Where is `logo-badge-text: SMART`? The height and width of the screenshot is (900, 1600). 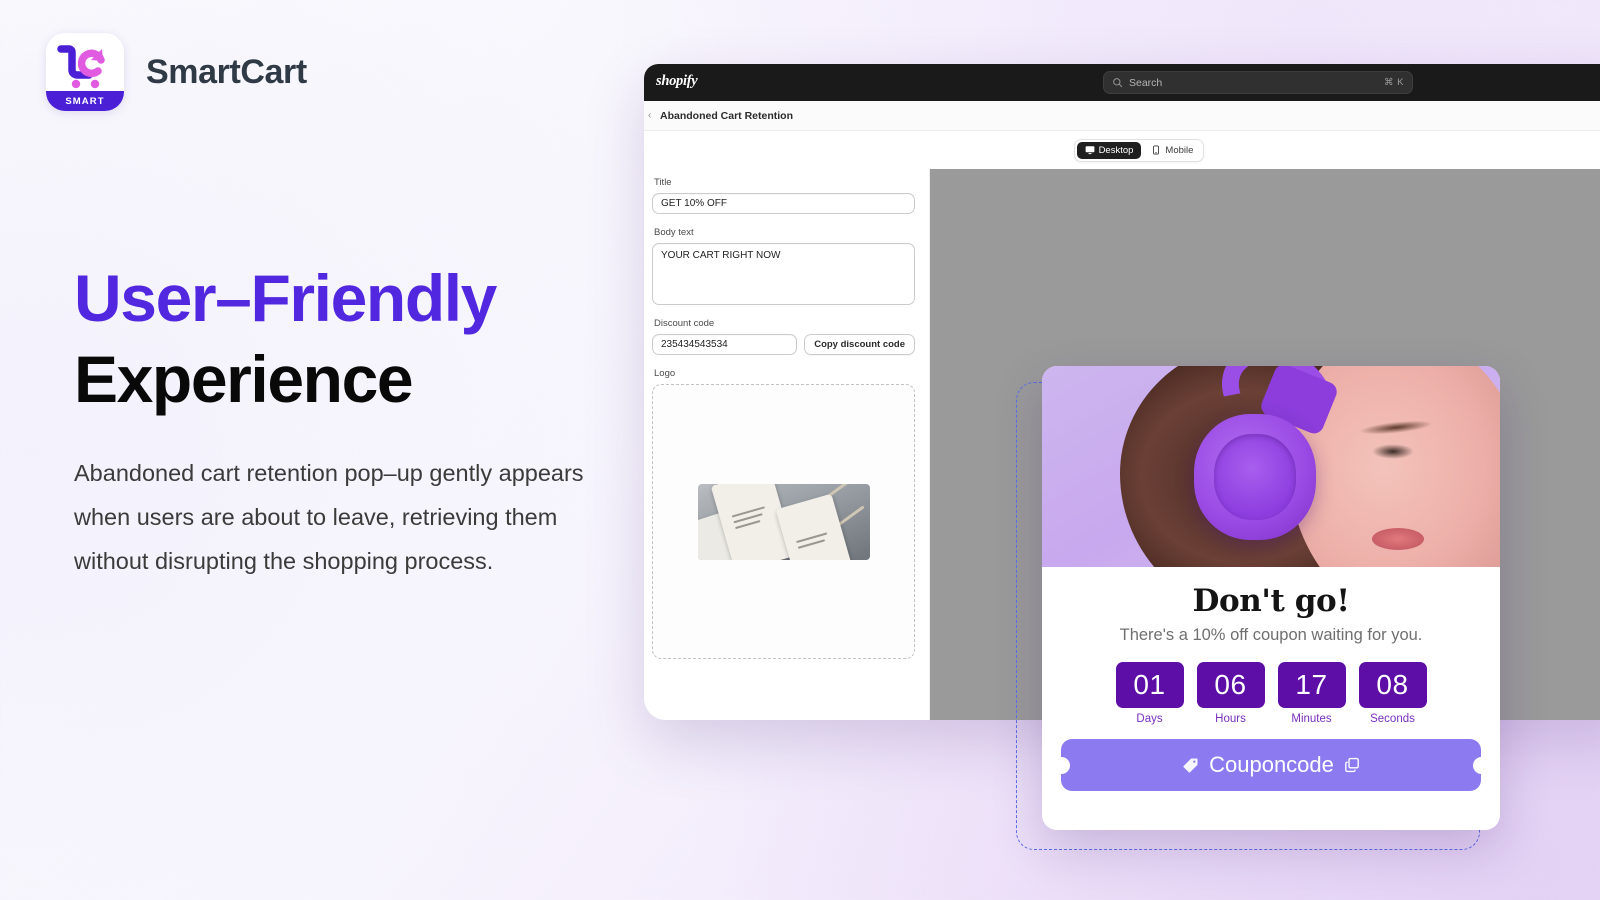 logo-badge-text: SMART is located at coordinates (85, 101).